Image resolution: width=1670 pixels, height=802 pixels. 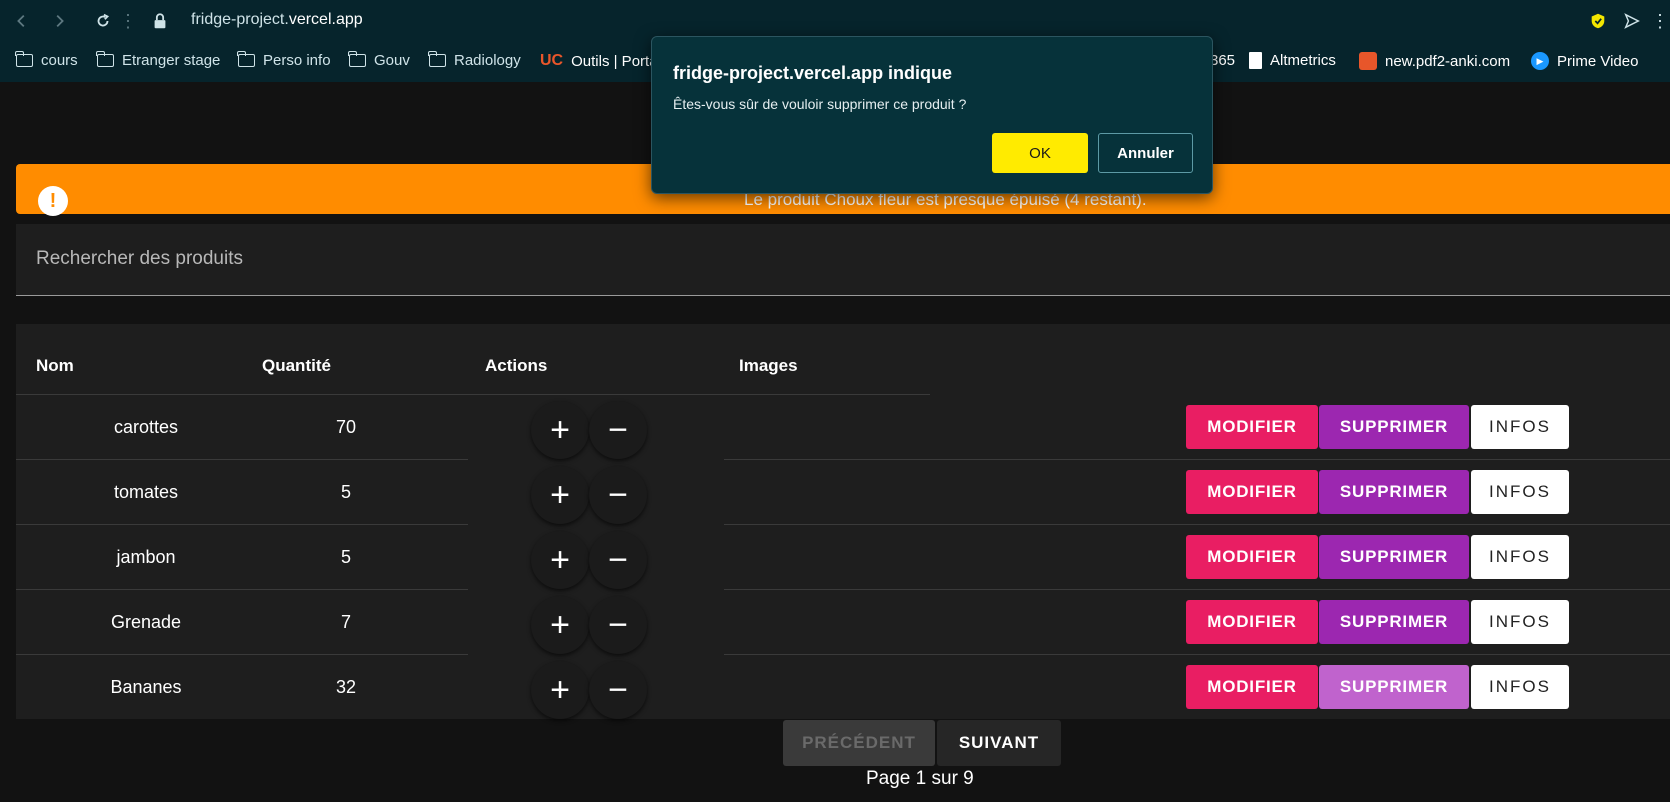 I want to click on bookmark-label: Altmetrics, so click(x=1303, y=60).